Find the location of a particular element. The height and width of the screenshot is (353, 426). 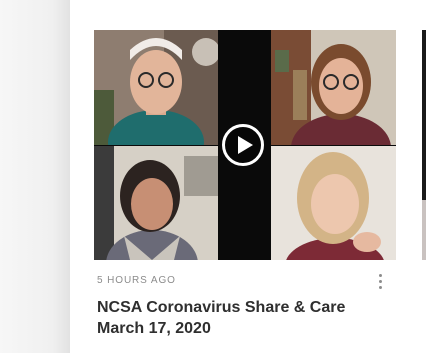

video-title-line-1: NCSA Coronavirus Share & Care is located at coordinates (221, 307).